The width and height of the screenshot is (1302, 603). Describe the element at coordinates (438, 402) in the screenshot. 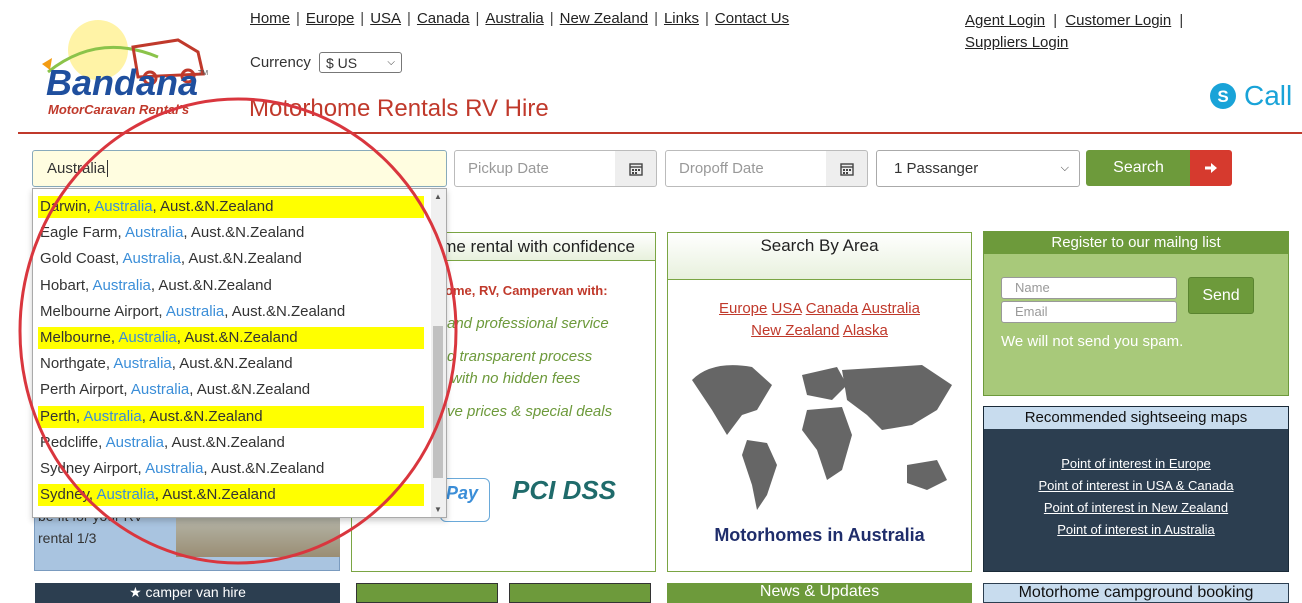

I see `scrollbar-thumb` at that location.